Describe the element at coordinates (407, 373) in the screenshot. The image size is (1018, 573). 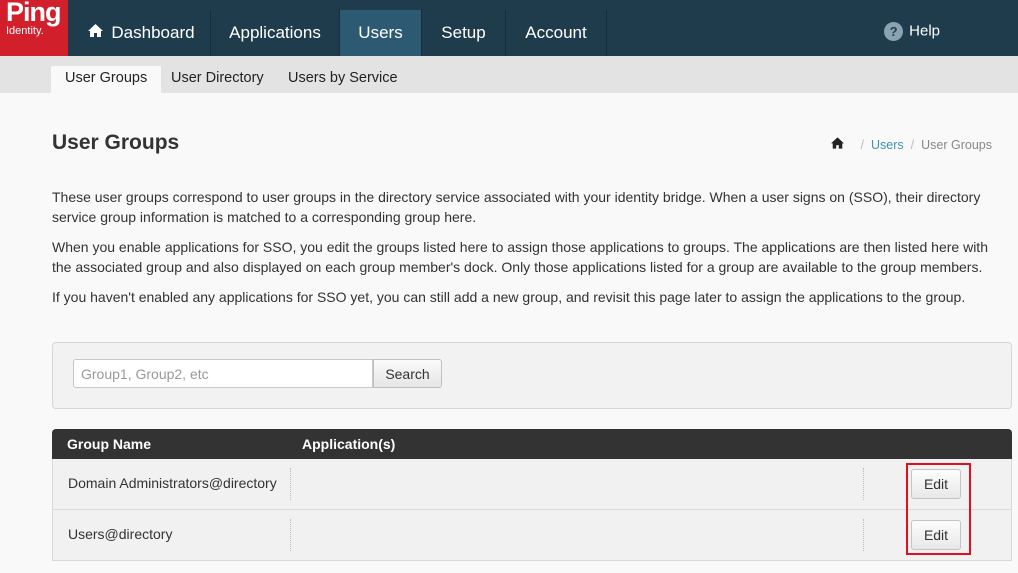
I see `search-button: Search` at that location.